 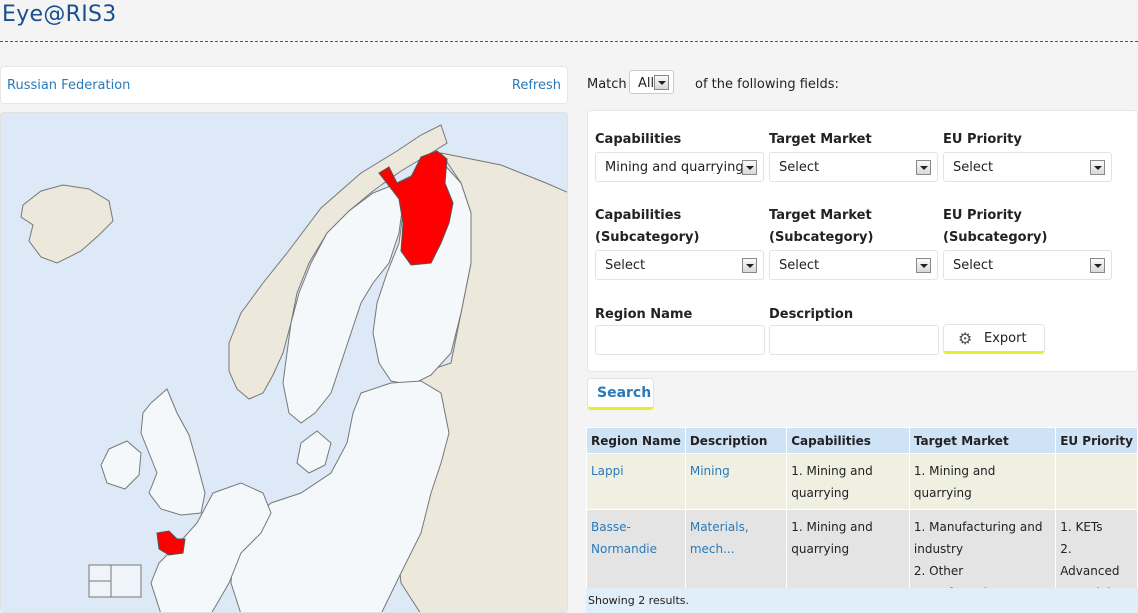 I want to click on export-button-label: Export, so click(x=1005, y=338).